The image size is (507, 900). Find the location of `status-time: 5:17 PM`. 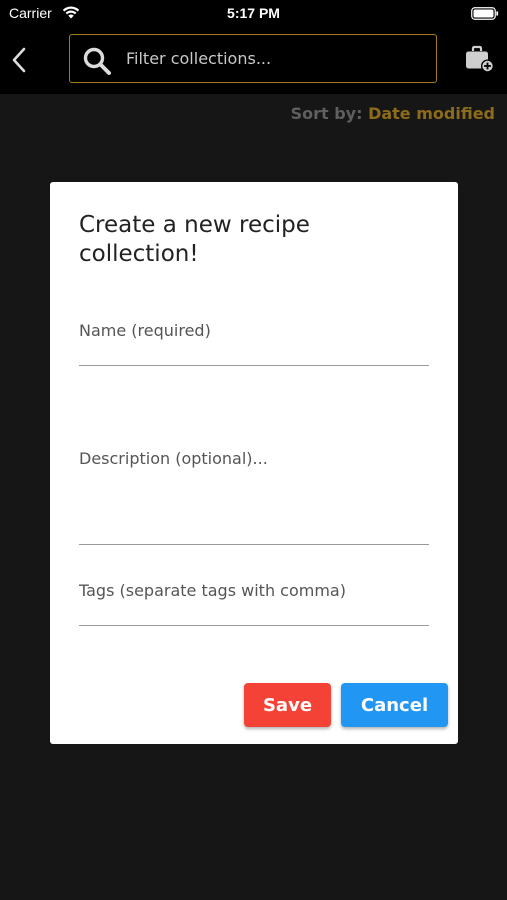

status-time: 5:17 PM is located at coordinates (253, 13).